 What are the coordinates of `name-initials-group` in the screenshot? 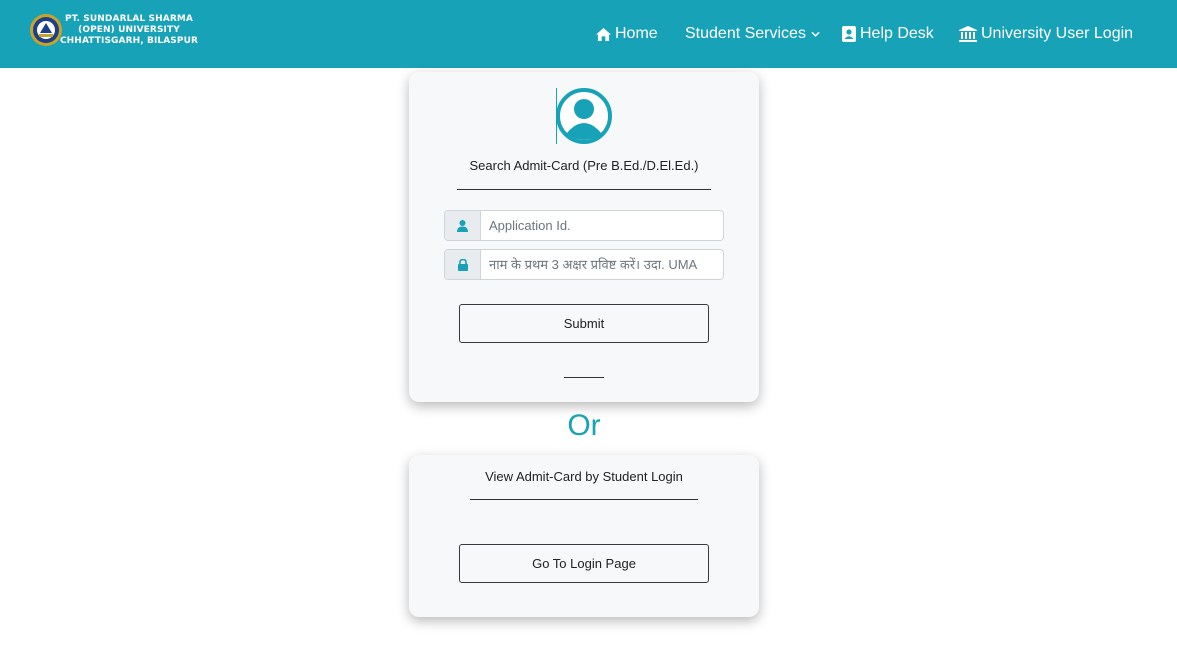 It's located at (584, 264).